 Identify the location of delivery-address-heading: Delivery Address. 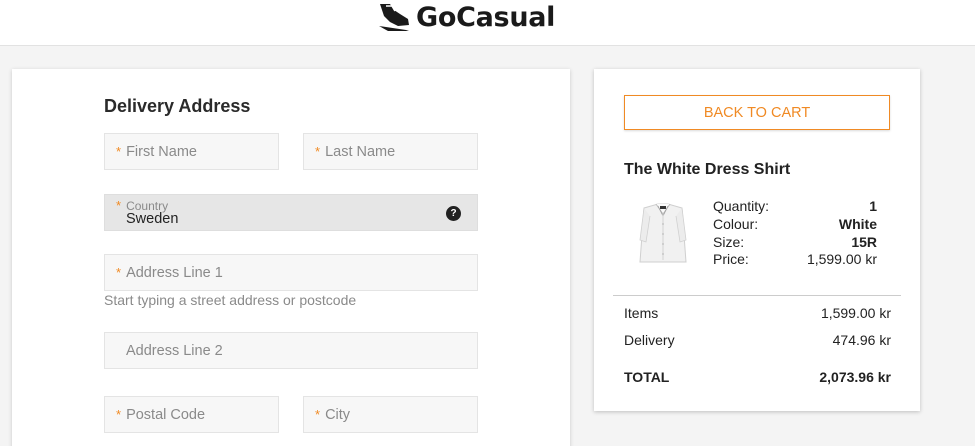
(177, 106).